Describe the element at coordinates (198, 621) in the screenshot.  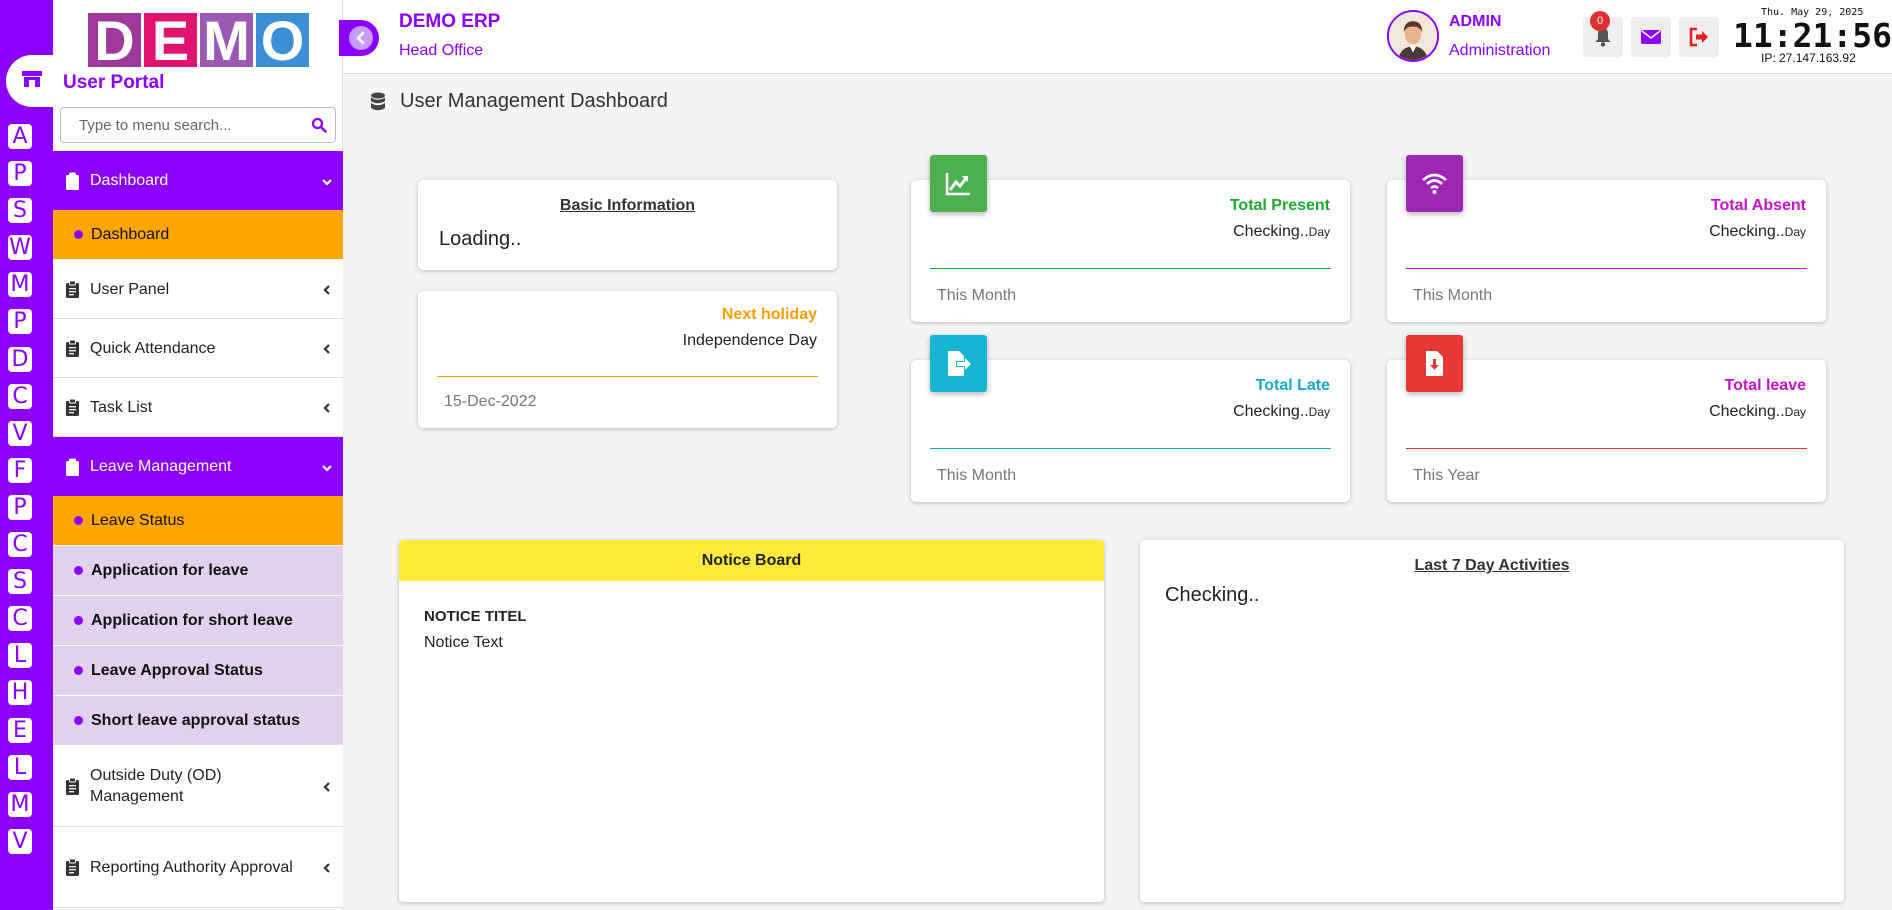
I see `sidebar-subitem: Application for short leave` at that location.